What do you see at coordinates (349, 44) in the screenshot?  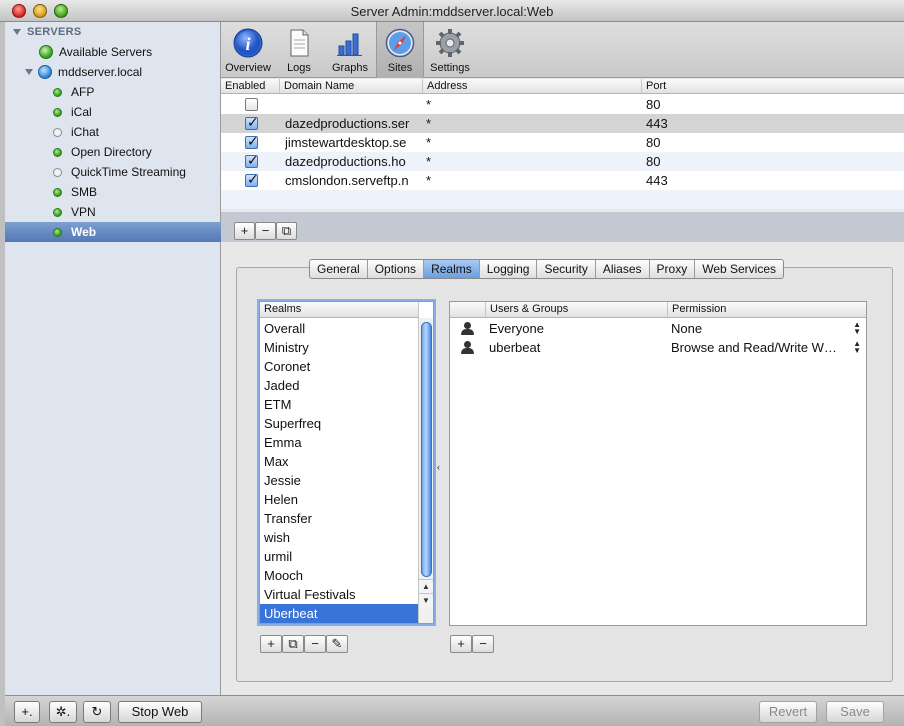 I see `bar-graph-icon` at bounding box center [349, 44].